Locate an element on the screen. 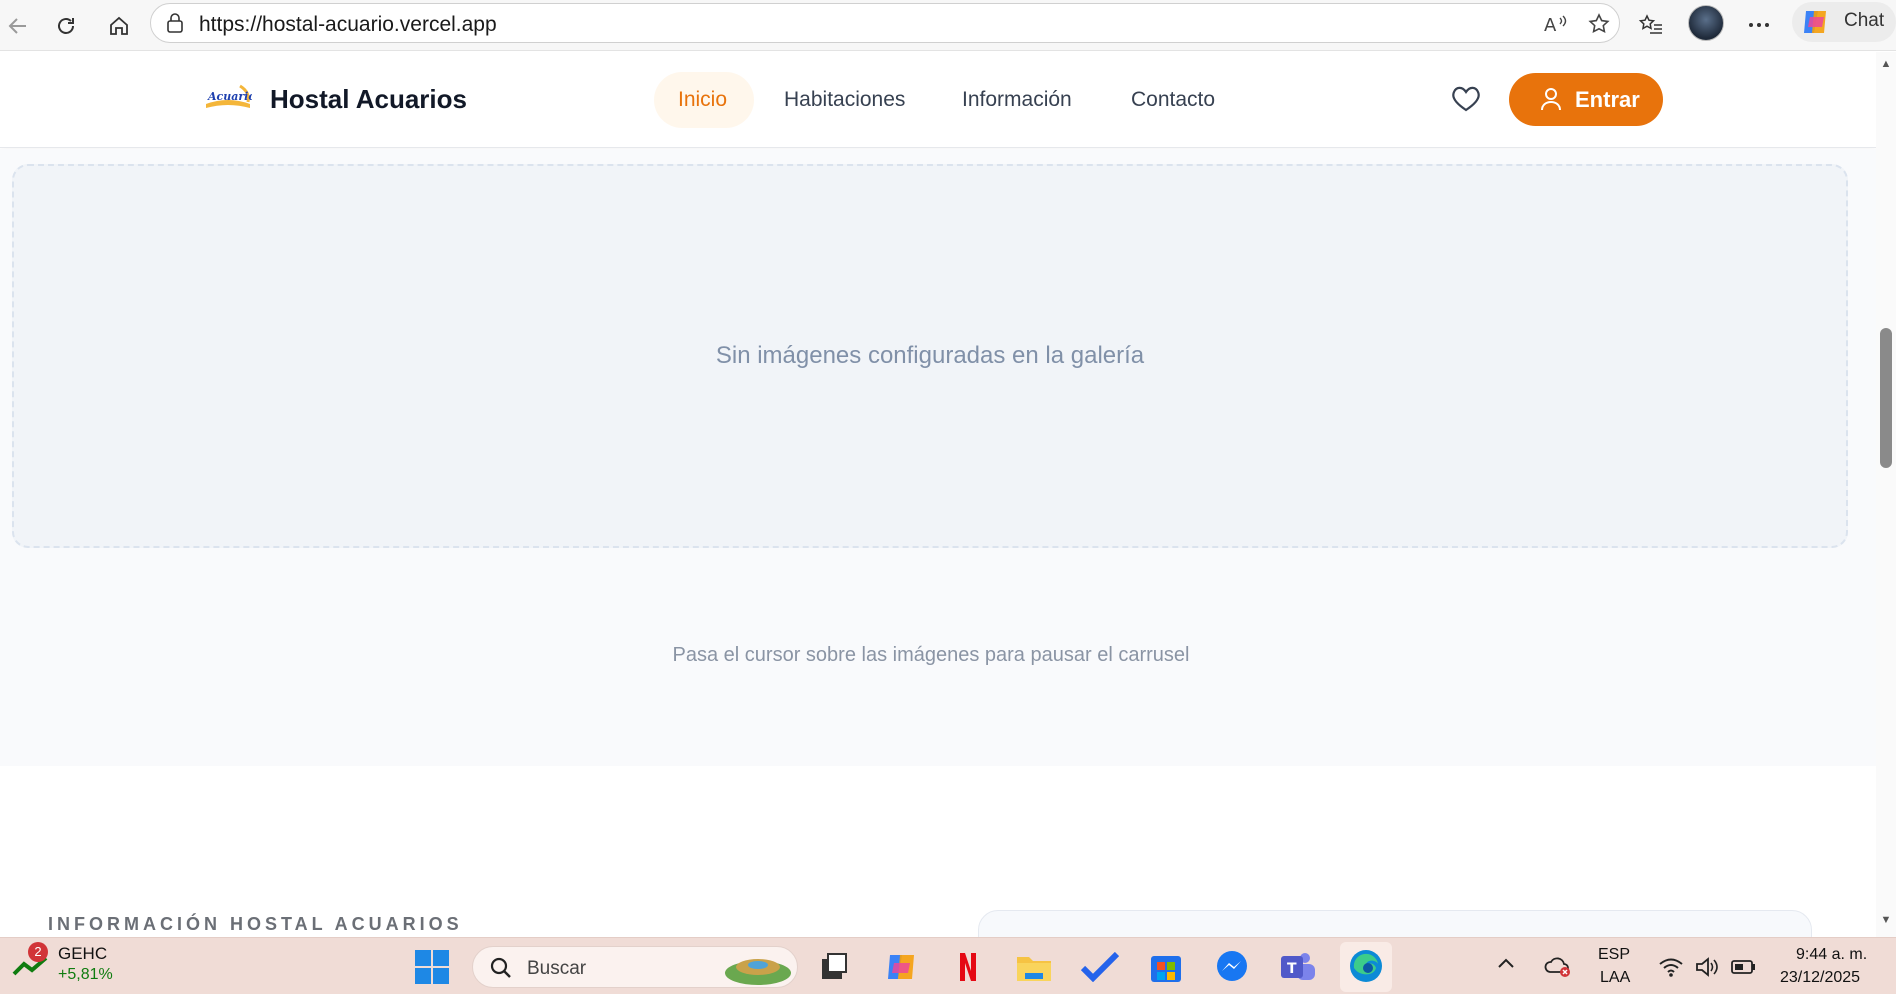 The height and width of the screenshot is (994, 1896). taskbar-teams: T is located at coordinates (1298, 967).